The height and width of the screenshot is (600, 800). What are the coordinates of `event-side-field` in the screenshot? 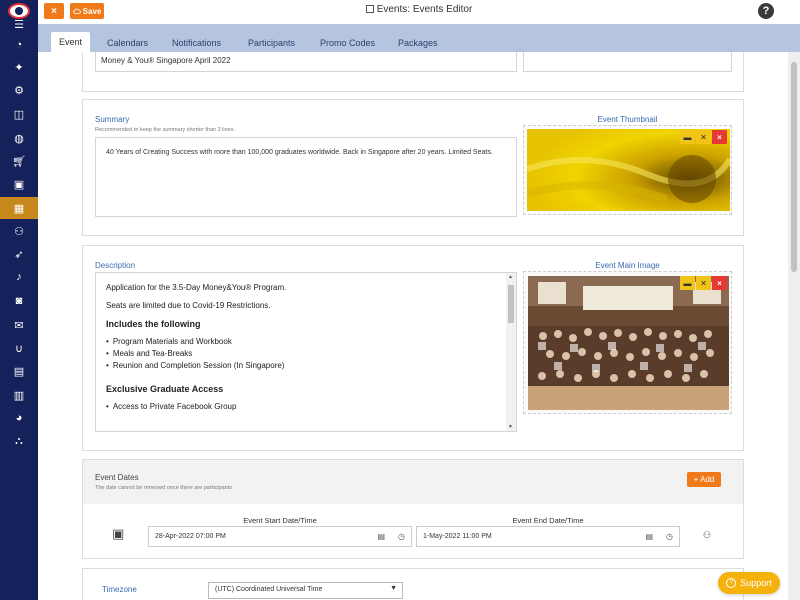 It's located at (627, 62).